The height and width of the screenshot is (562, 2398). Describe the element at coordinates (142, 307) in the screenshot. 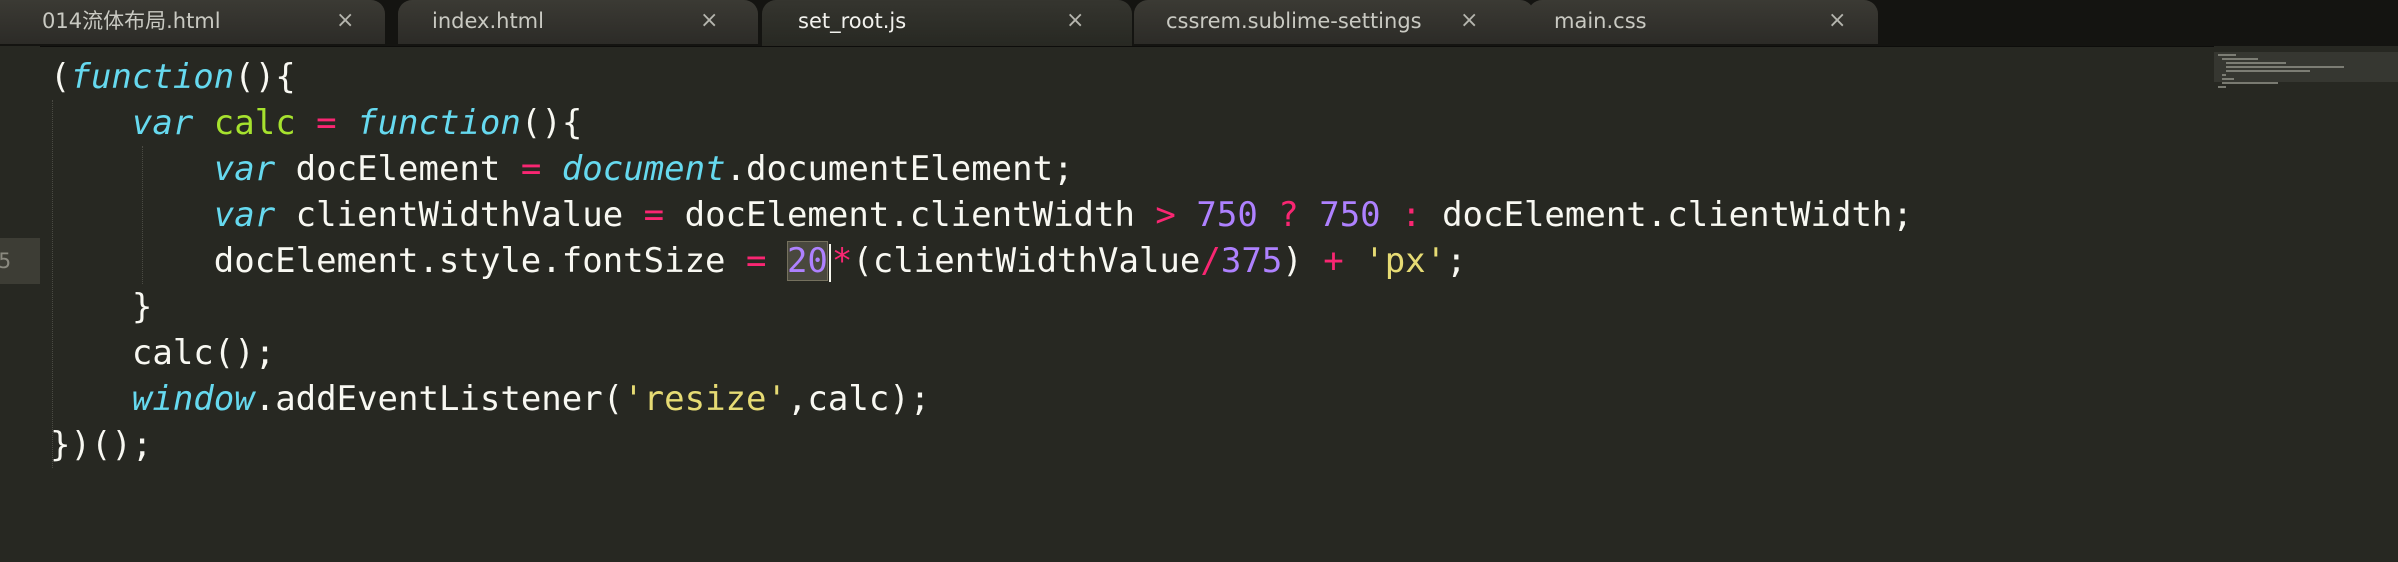

I see `code-line-6: }` at that location.